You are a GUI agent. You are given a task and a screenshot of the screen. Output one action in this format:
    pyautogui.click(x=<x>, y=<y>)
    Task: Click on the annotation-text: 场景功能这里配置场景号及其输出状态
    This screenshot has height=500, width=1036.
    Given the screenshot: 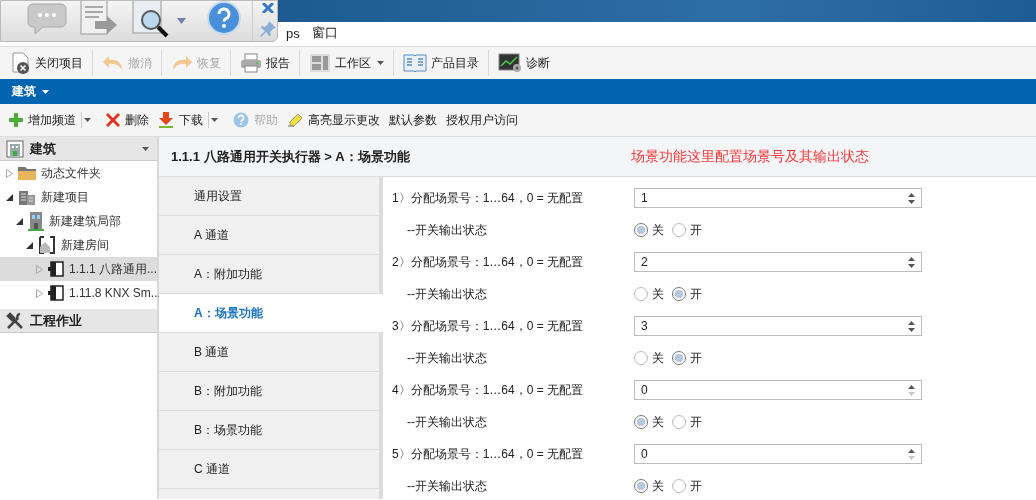 What is the action you would take?
    pyautogui.click(x=750, y=156)
    